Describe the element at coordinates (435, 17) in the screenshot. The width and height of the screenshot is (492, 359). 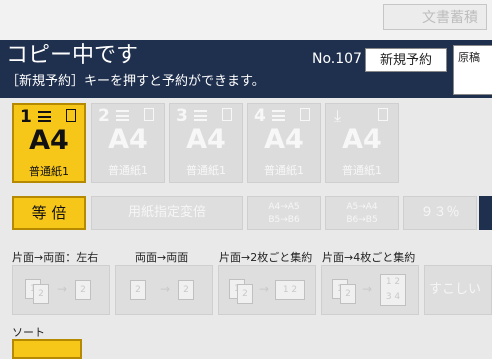
I see `document-server-button: 文書蓄積` at that location.